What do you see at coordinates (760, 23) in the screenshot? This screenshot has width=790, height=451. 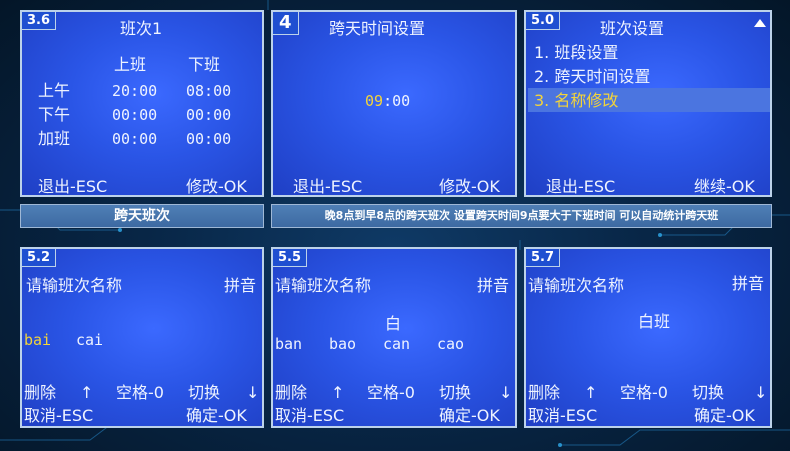 I see `scroll-up-icon` at bounding box center [760, 23].